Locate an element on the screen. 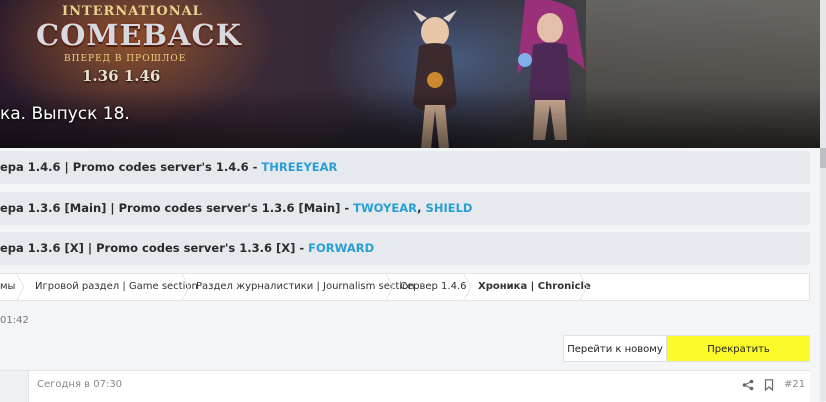 This screenshot has height=402, width=826. breadcrumb-item-game-section: Игровой раздел | Game section is located at coordinates (116, 287).